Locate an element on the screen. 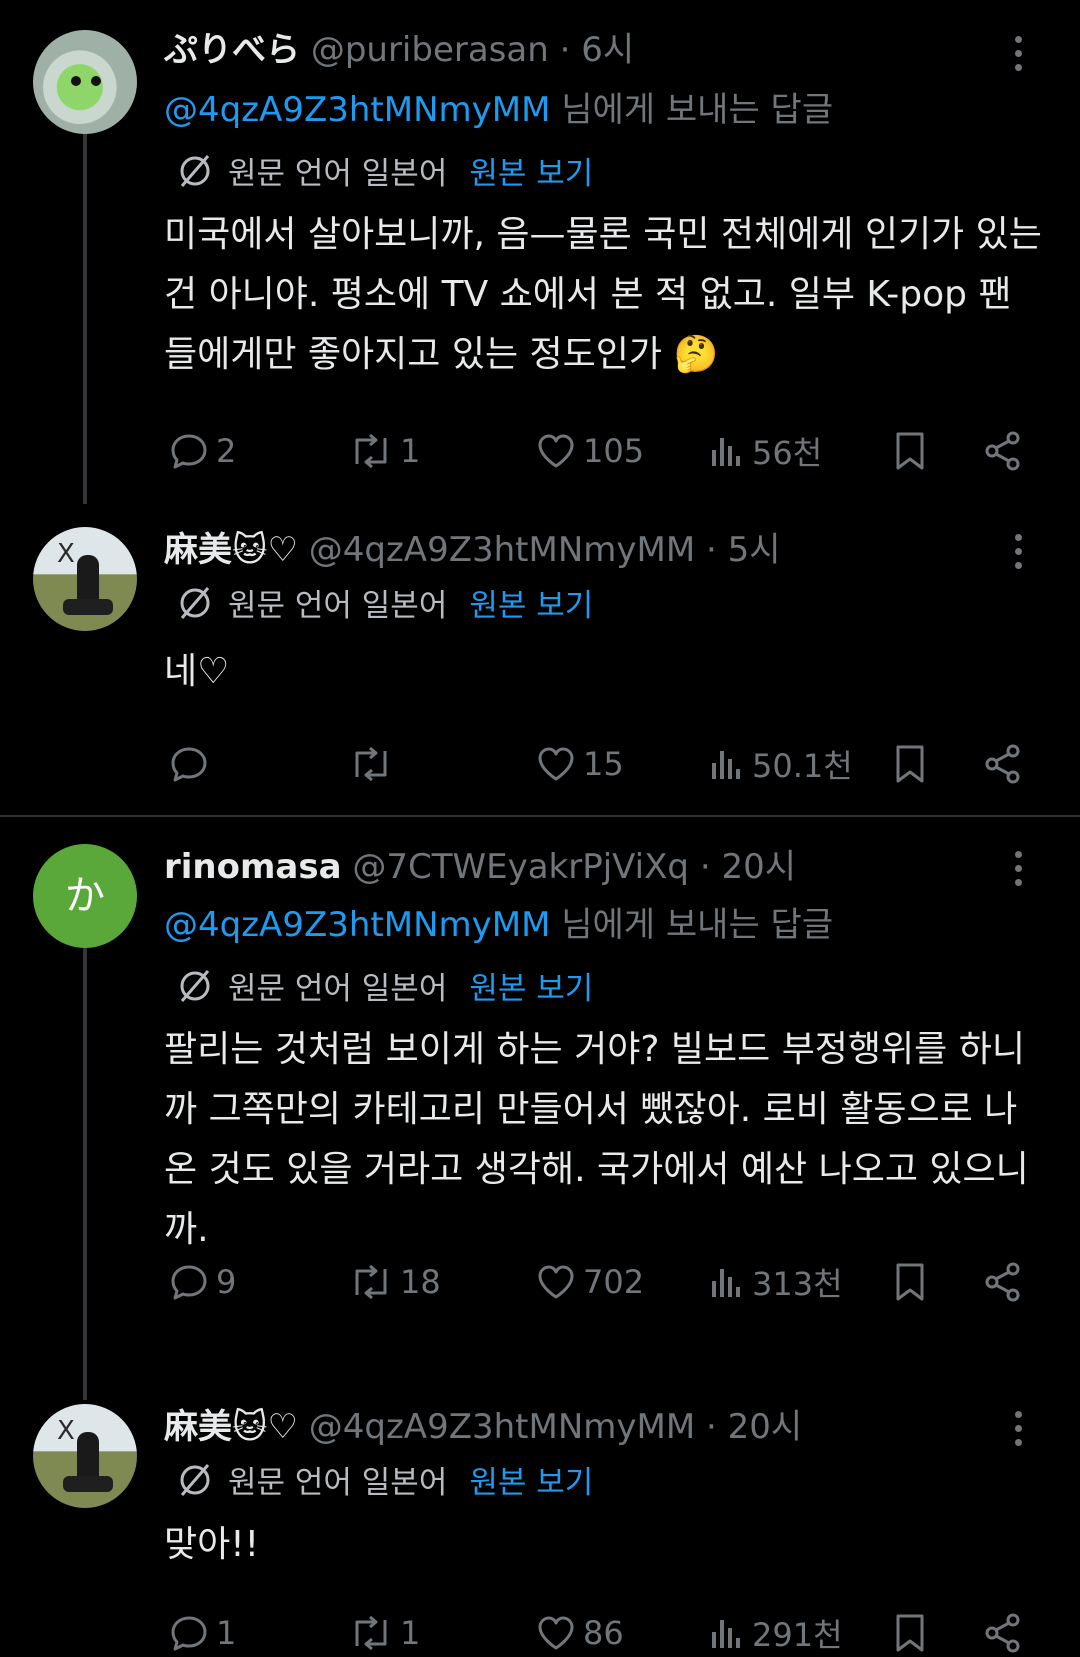  retweet-button is located at coordinates (374, 764).